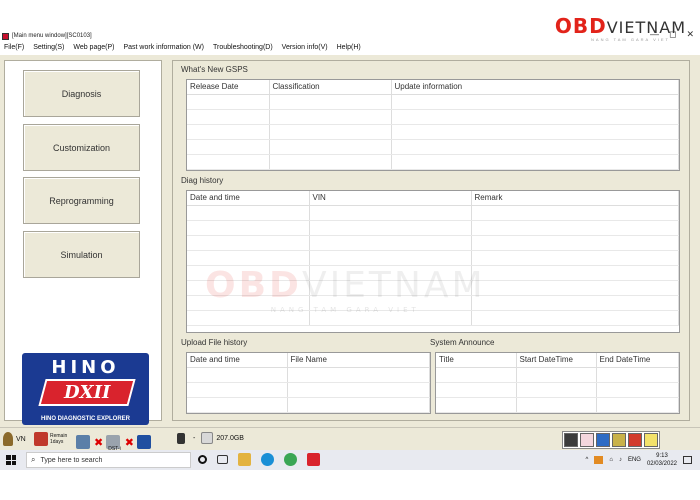 This screenshot has height=500, width=700. I want to click on col-end-datetime: End DateTime, so click(637, 360).